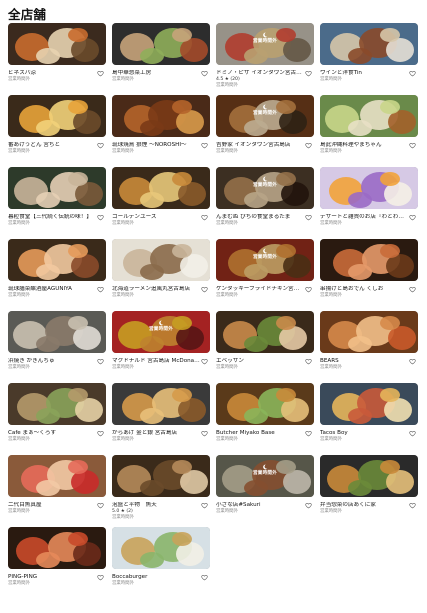  I want to click on store-card: 暮粒食堂【三代続く伝統の味！】 営業時間外, so click(57, 203).